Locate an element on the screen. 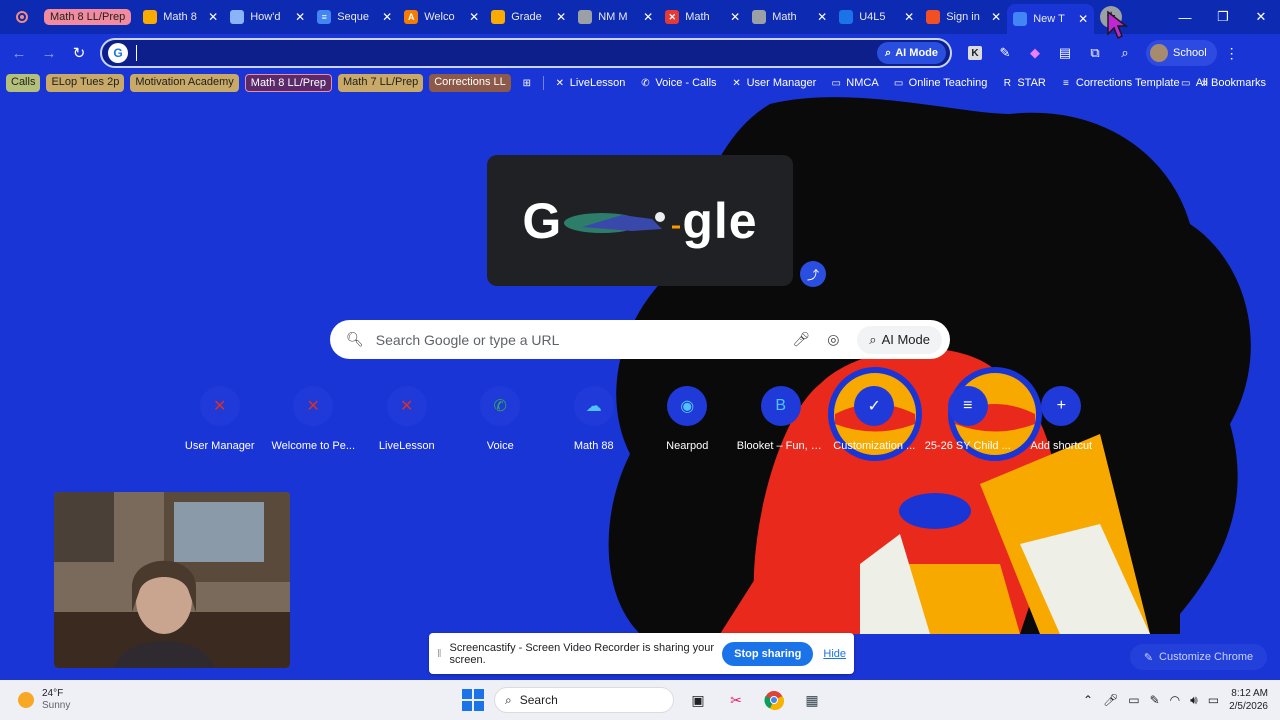  shortcut-tile: ✕ LiveLesson is located at coordinates (407, 419).